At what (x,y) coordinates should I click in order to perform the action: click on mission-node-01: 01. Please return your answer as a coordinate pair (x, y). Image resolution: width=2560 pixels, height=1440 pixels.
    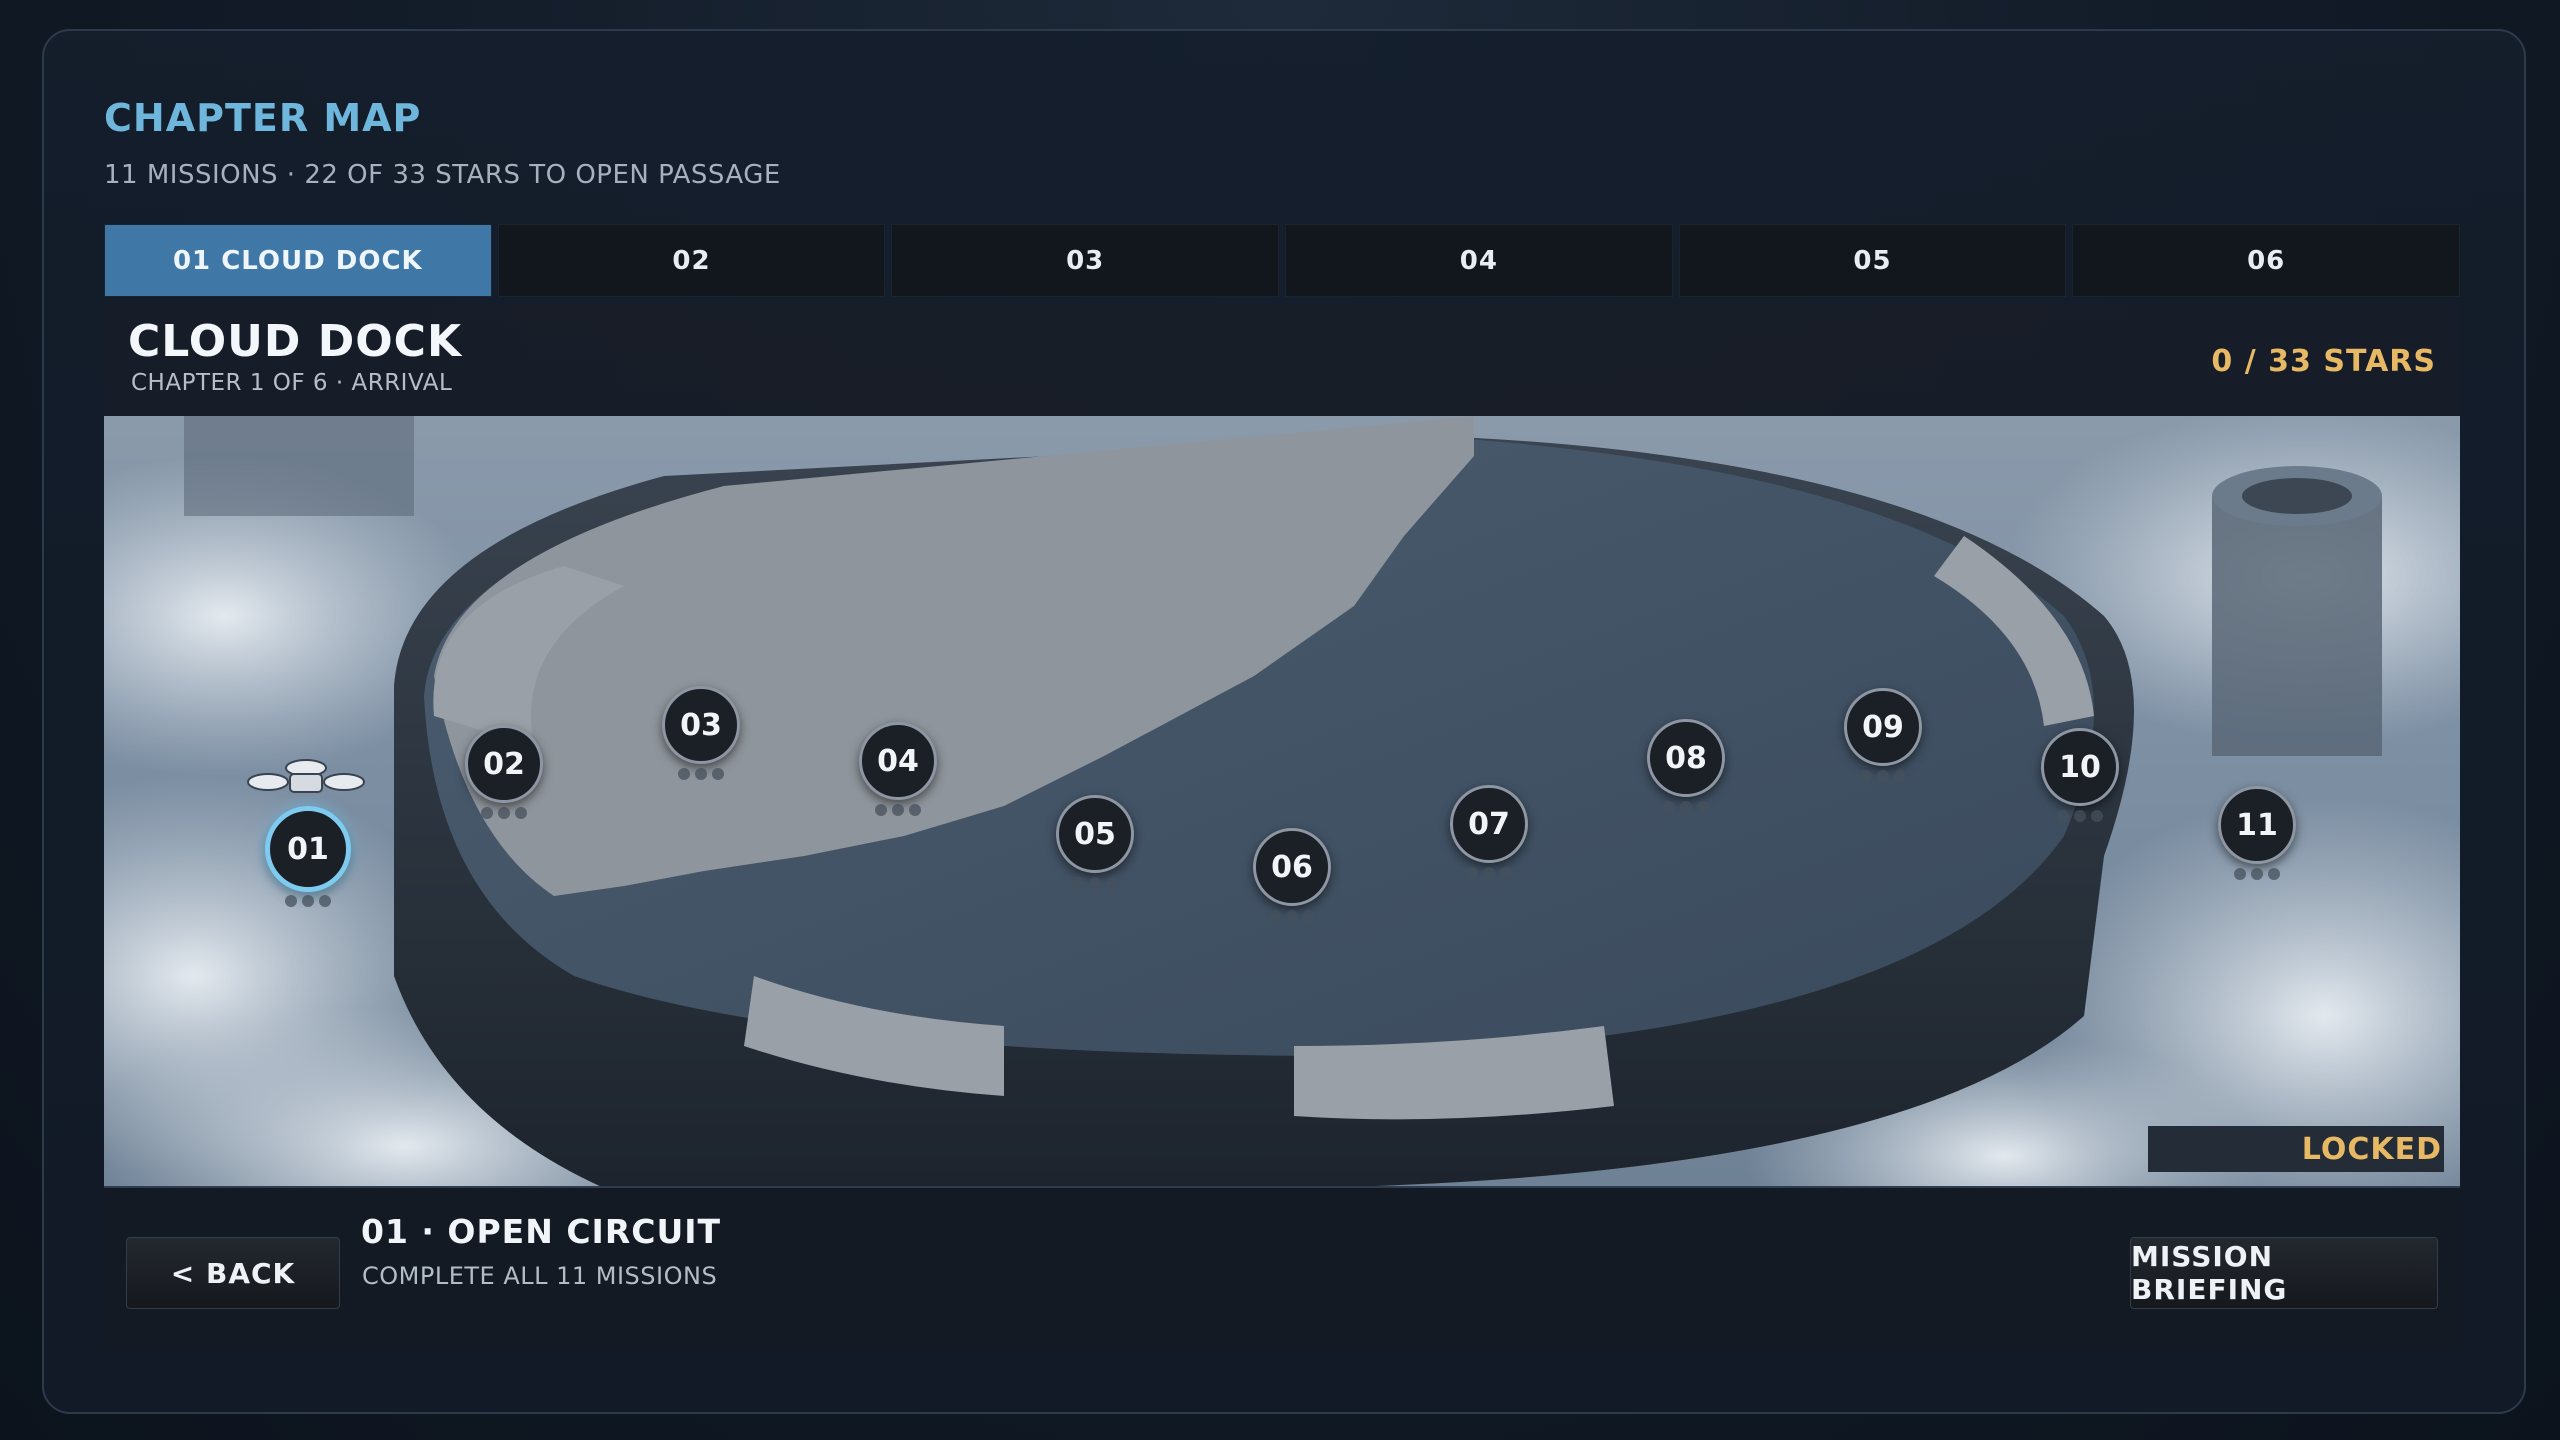
    Looking at the image, I should click on (308, 849).